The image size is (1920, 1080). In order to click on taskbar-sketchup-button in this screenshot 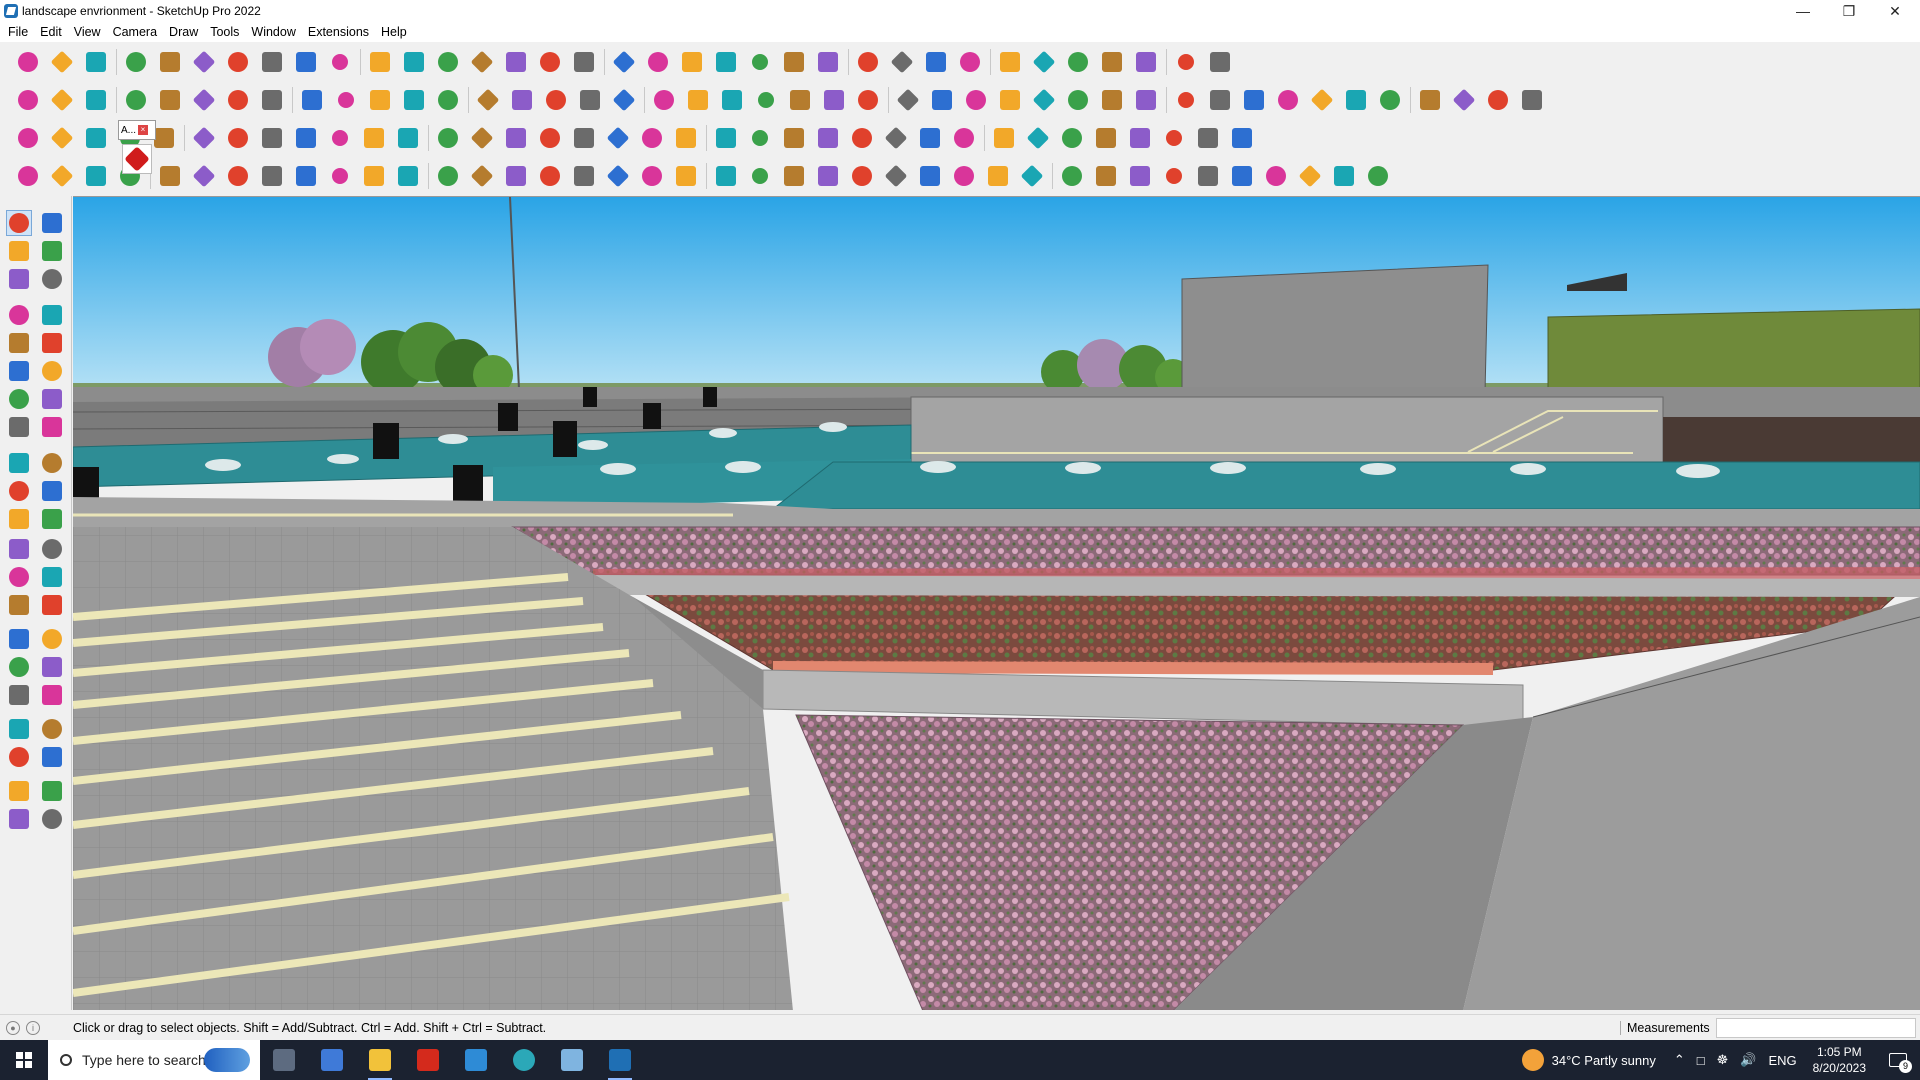, I will do `click(620, 1060)`.